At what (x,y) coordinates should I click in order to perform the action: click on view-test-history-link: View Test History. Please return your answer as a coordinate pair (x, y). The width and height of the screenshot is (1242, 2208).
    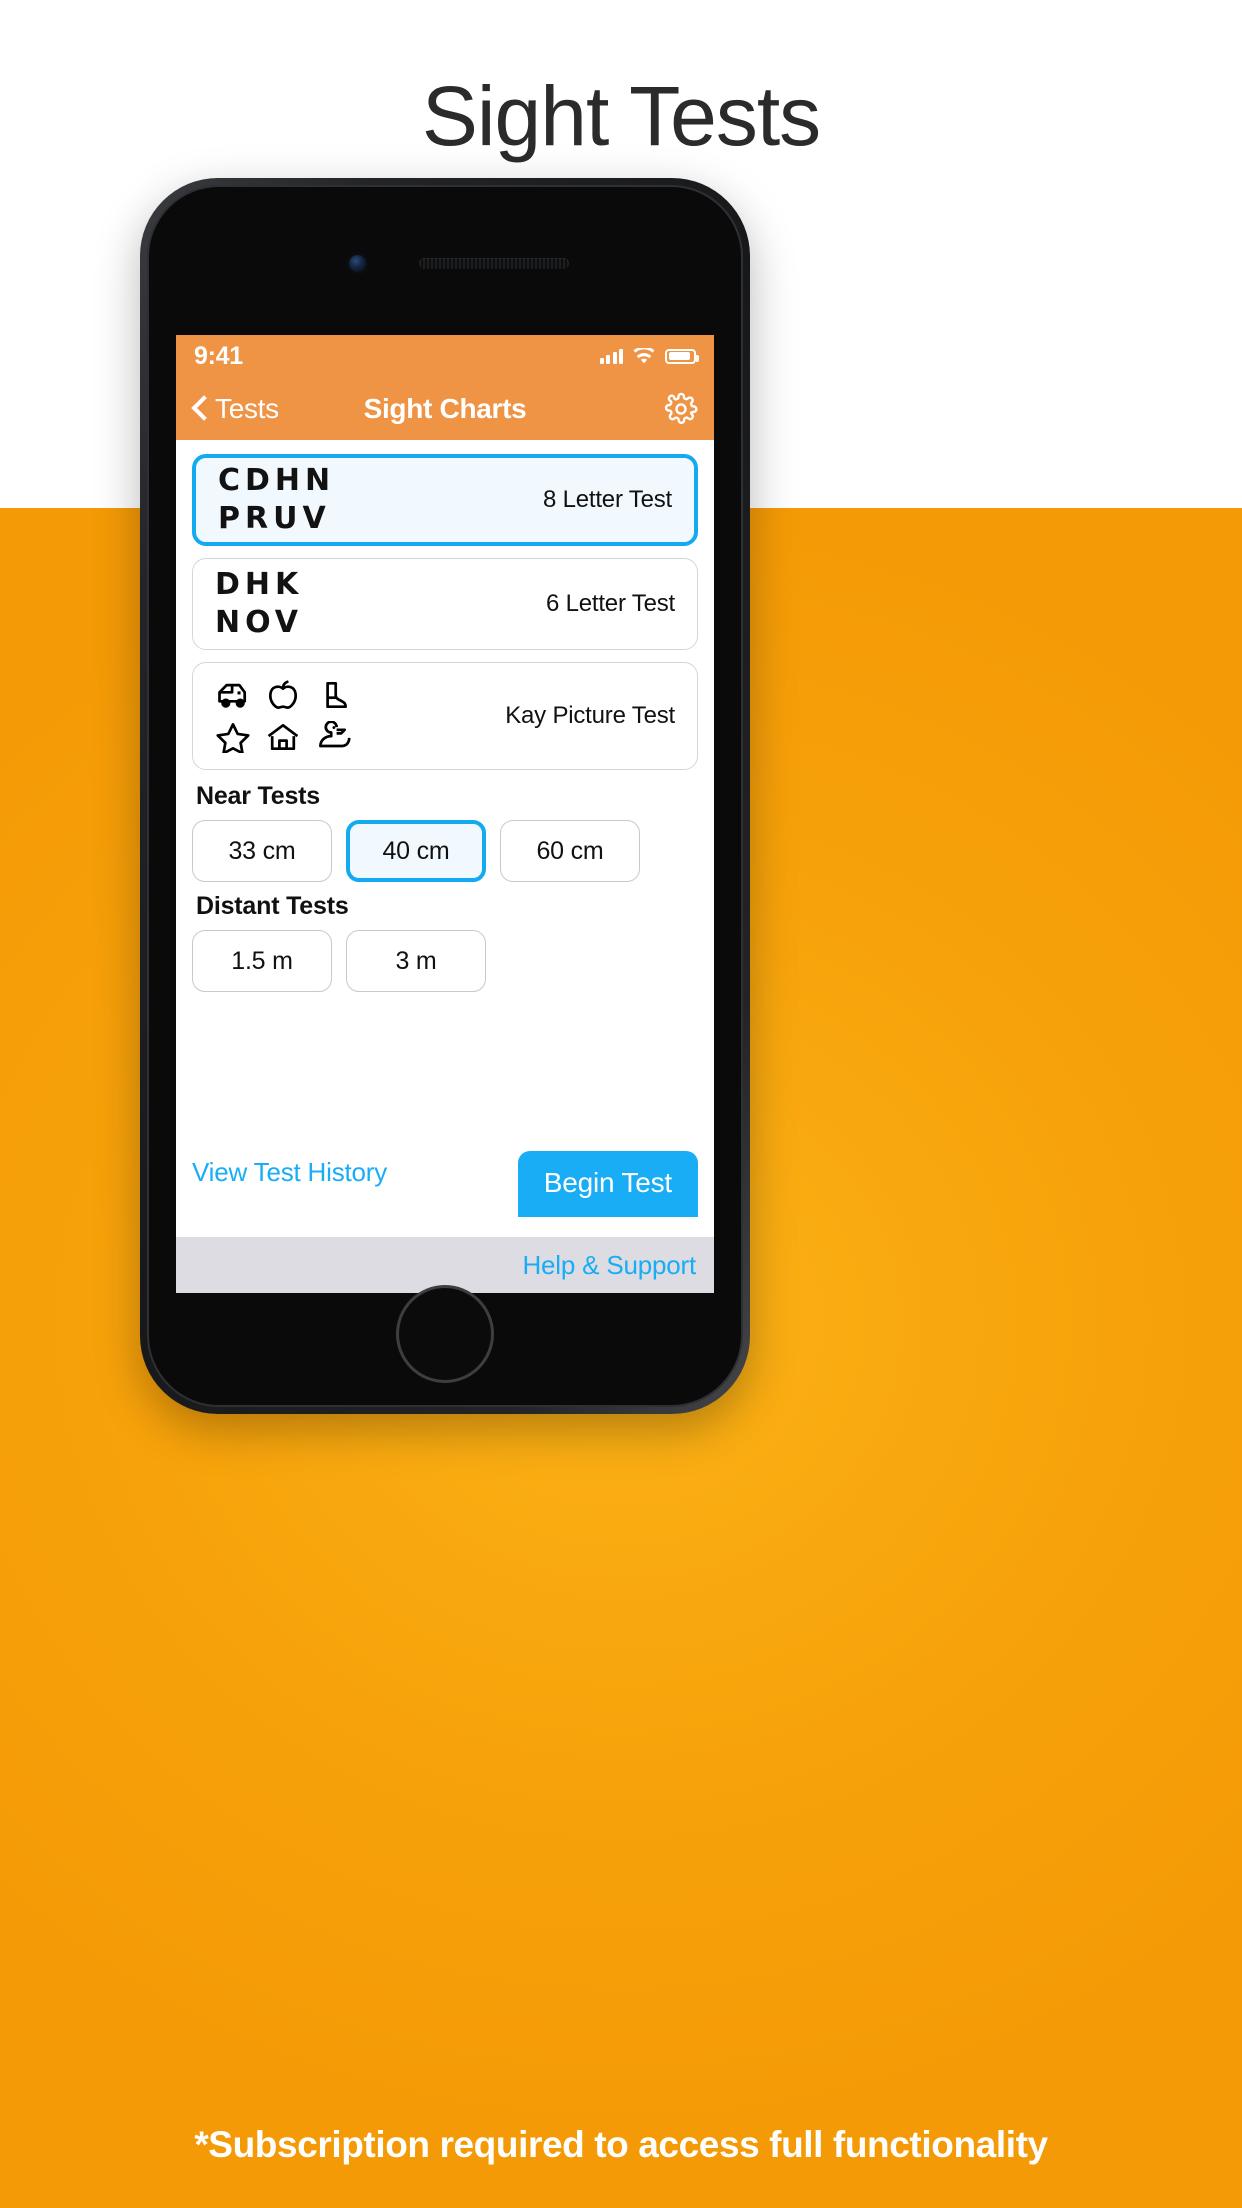
    Looking at the image, I should click on (289, 1172).